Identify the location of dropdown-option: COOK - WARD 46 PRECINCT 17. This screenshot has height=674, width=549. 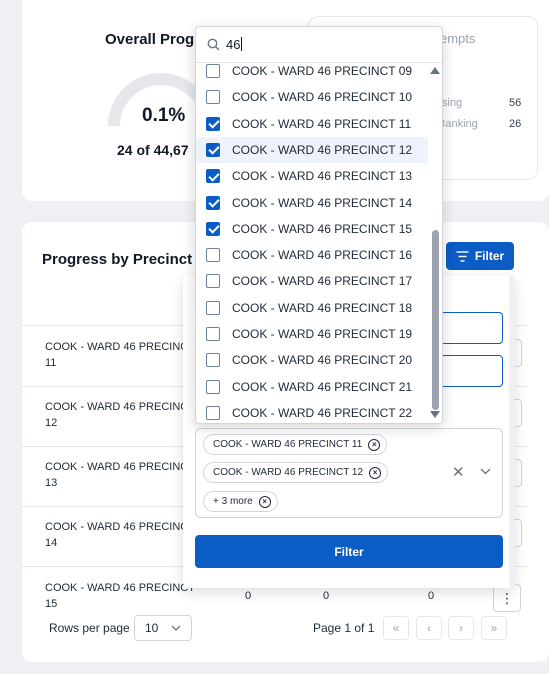
(312, 281).